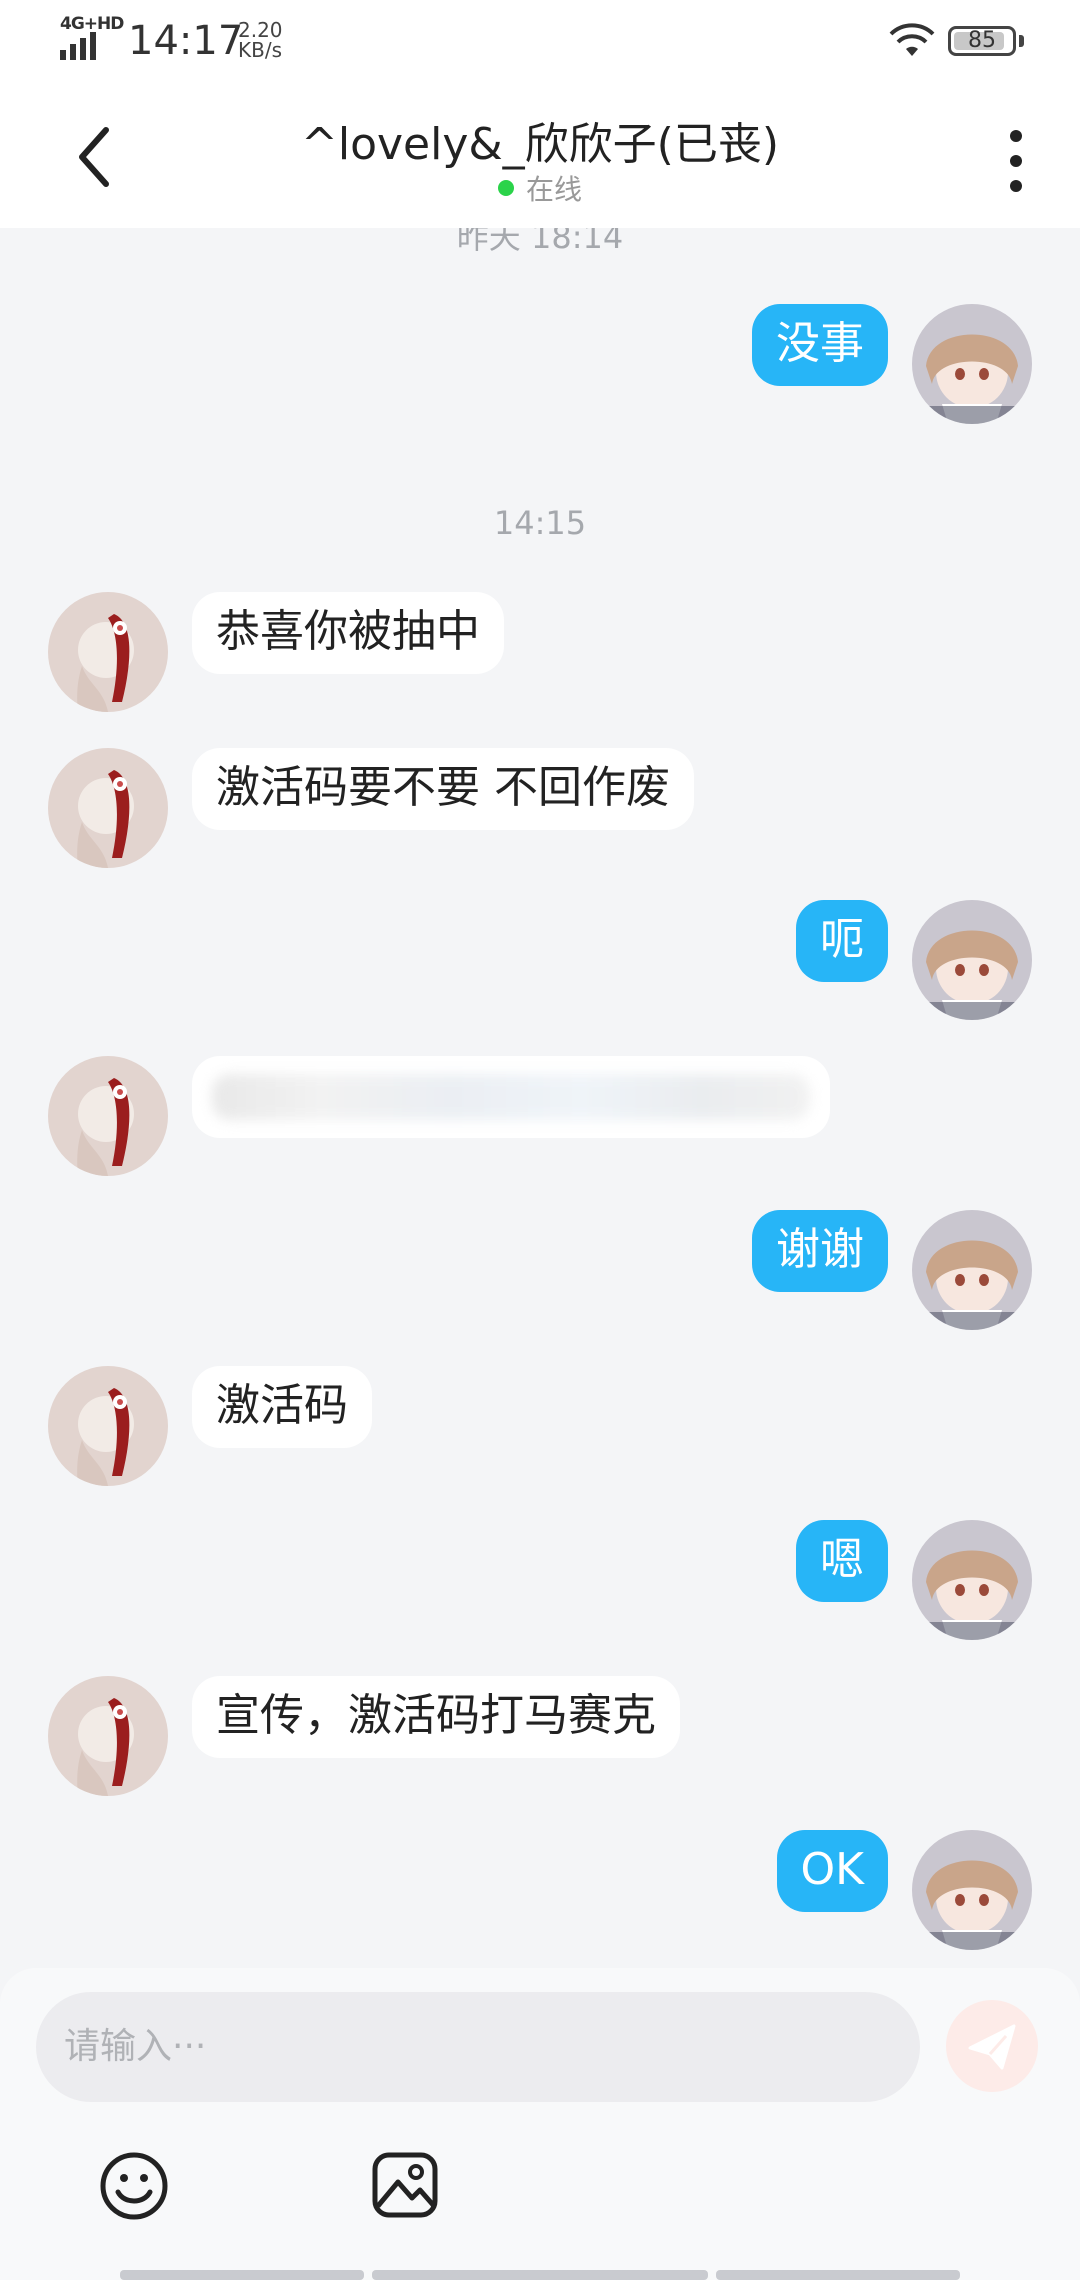  Describe the element at coordinates (260, 50) in the screenshot. I see `speed-unit: KB/s` at that location.